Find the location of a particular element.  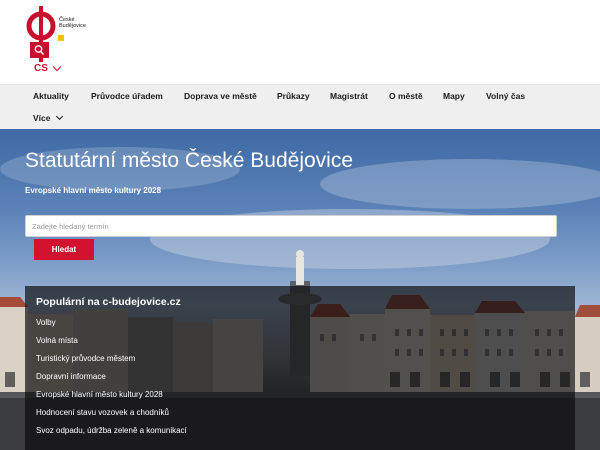

page-title: Statutární město České Budějovice is located at coordinates (189, 160).